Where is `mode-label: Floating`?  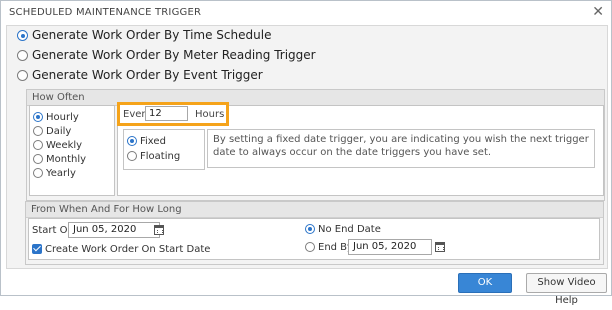
mode-label: Floating is located at coordinates (160, 156).